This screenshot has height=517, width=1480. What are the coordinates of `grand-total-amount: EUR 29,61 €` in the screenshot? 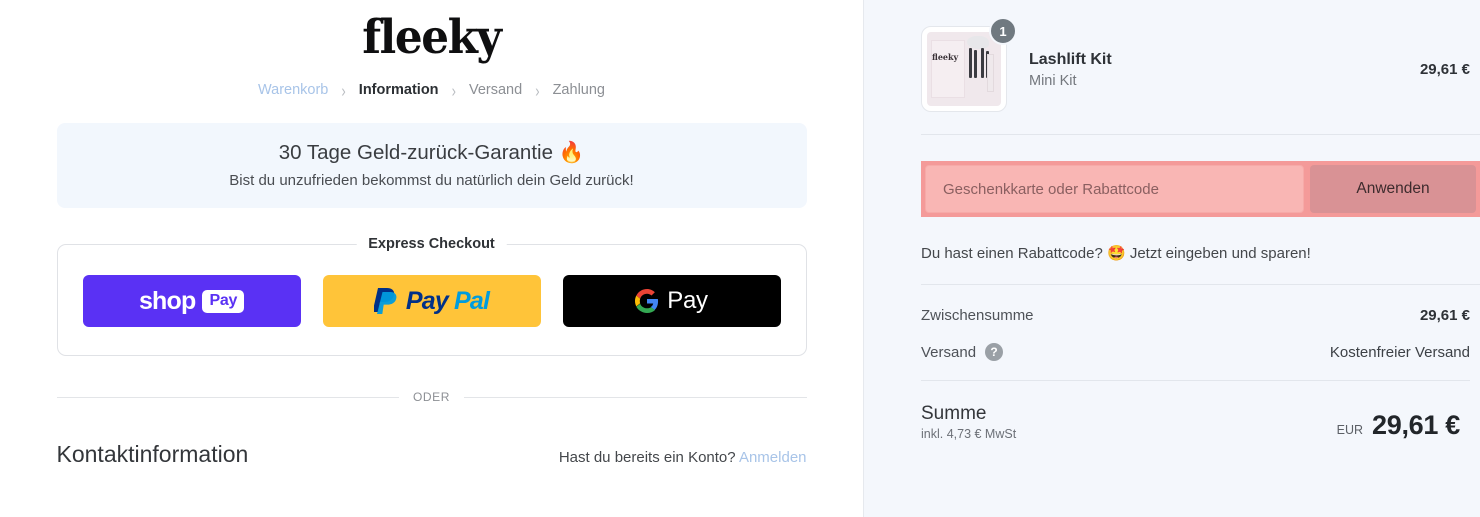 It's located at (1398, 425).